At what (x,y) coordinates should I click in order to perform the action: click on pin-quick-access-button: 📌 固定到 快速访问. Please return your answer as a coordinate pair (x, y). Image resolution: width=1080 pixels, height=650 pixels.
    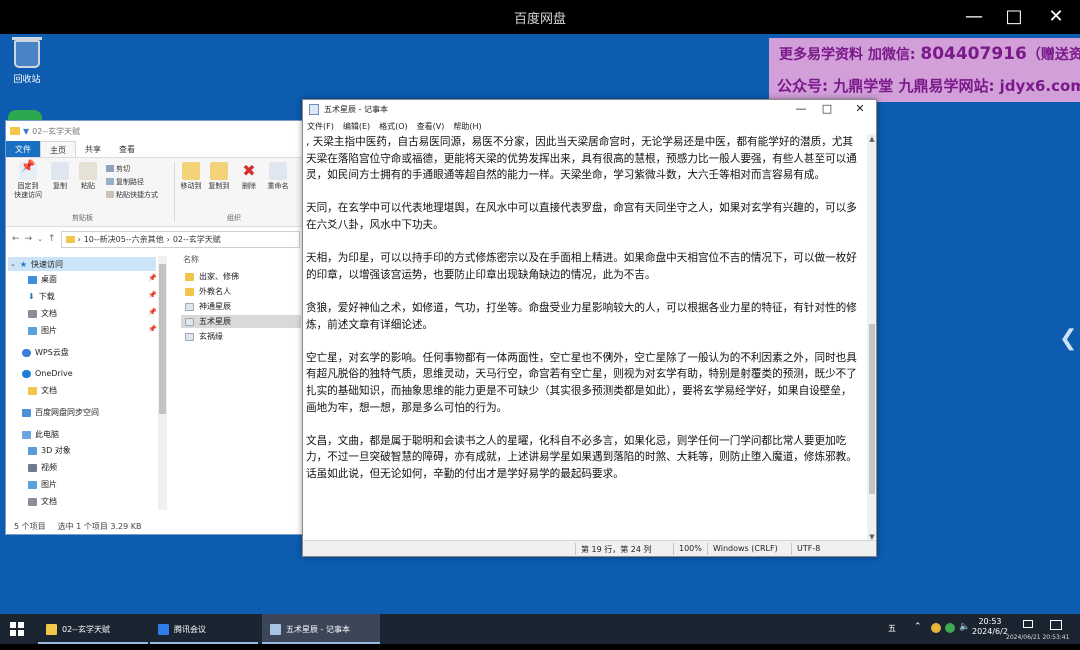
    Looking at the image, I should click on (28, 180).